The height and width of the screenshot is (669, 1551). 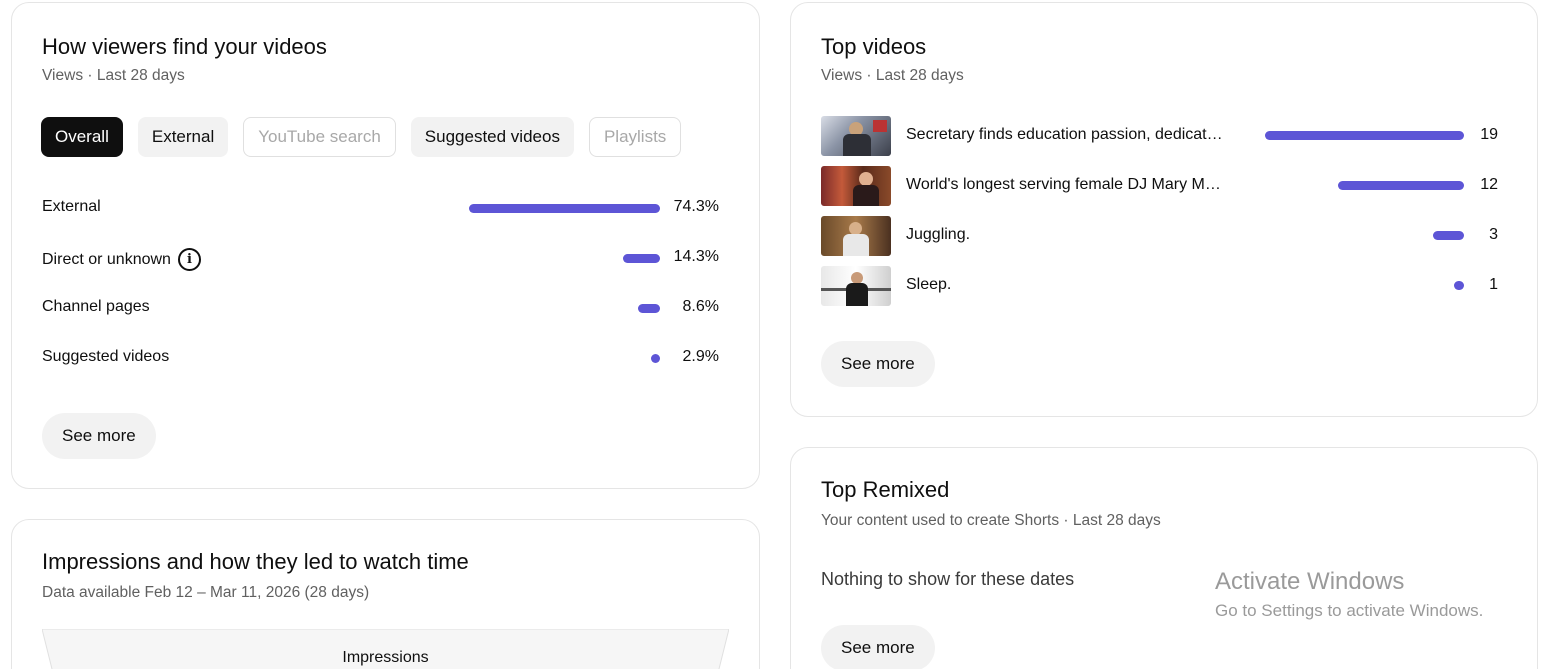 What do you see at coordinates (700, 306) in the screenshot?
I see `traffic-value: 8.6%` at bounding box center [700, 306].